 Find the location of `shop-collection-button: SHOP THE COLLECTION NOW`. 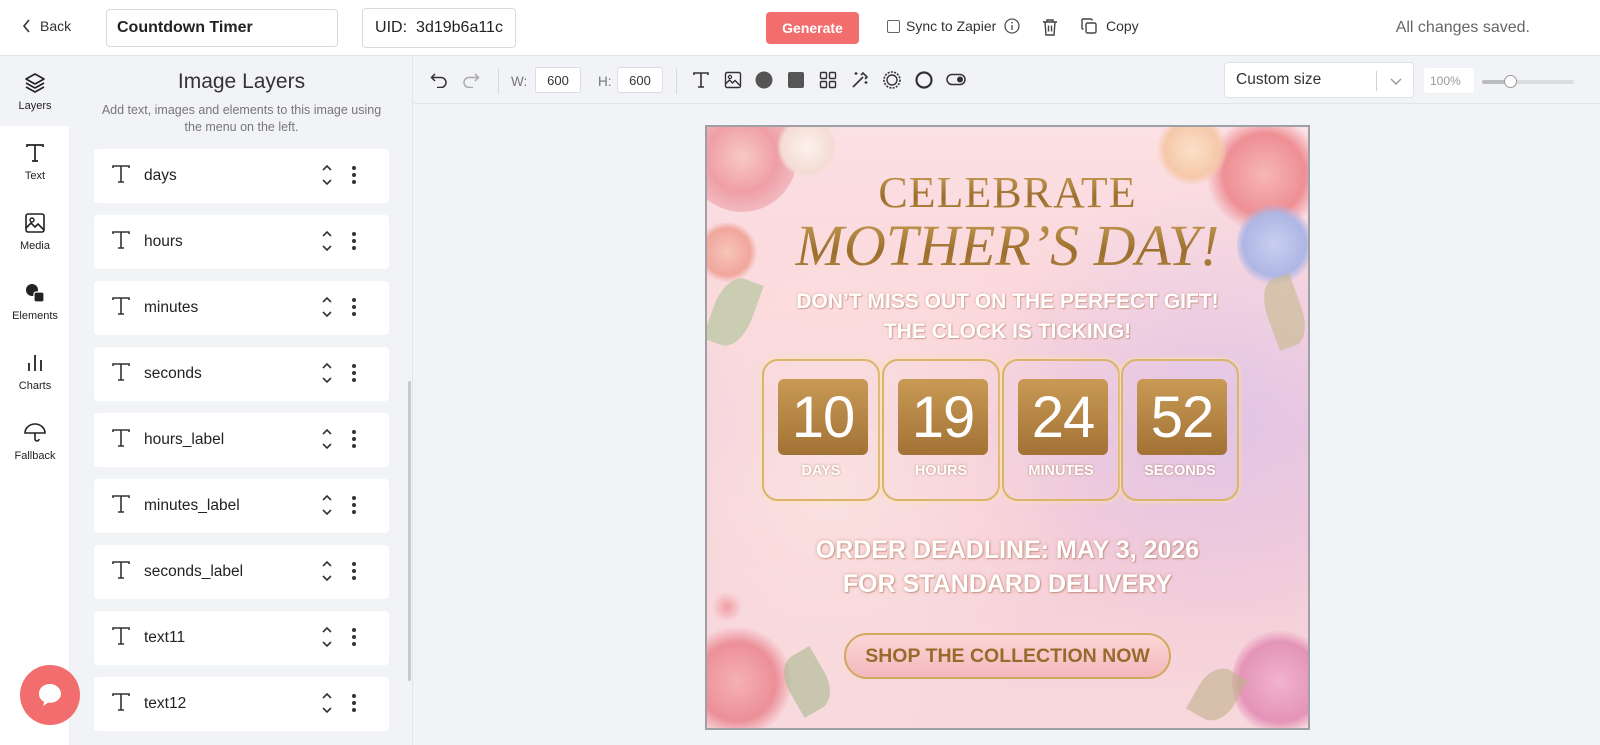

shop-collection-button: SHOP THE COLLECTION NOW is located at coordinates (1007, 656).